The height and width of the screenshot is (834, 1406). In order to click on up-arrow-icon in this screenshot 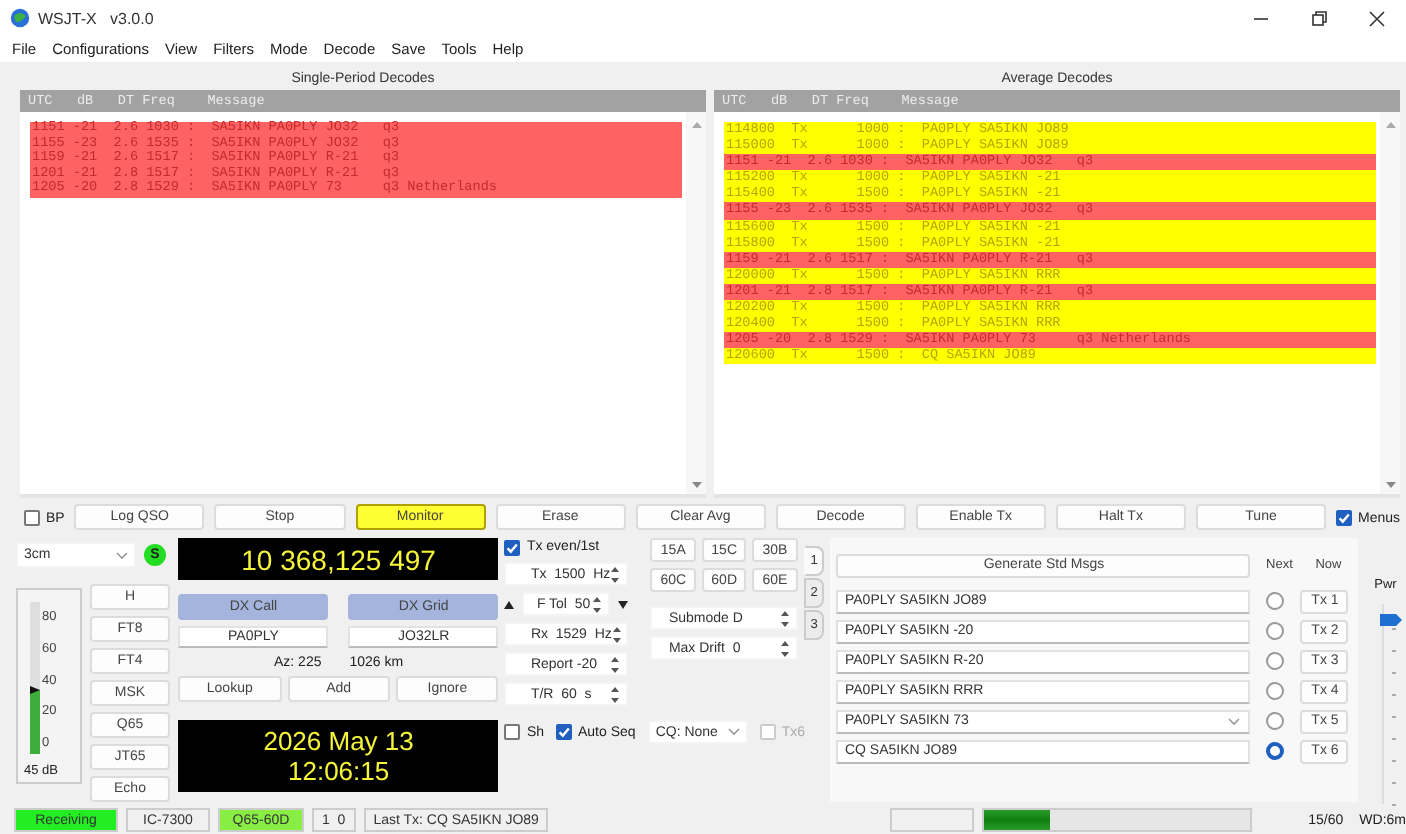, I will do `click(509, 604)`.